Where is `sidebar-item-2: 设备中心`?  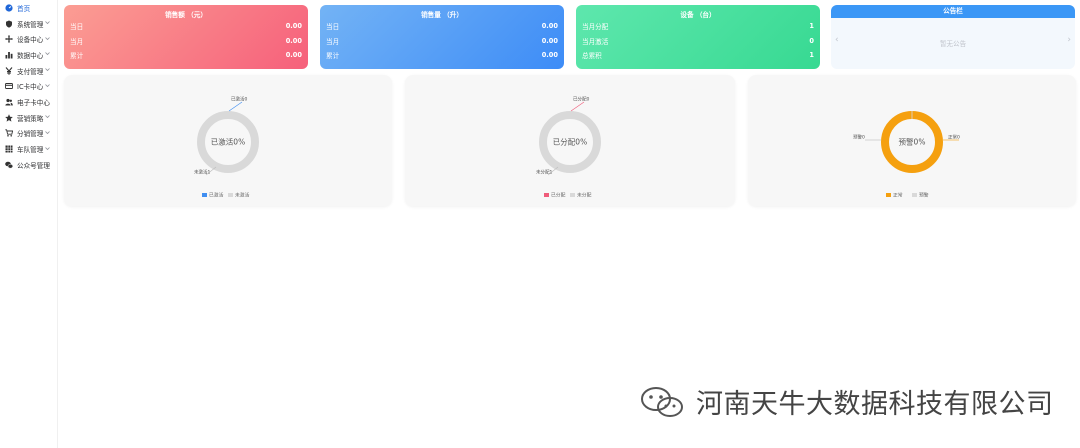 sidebar-item-2: 设备中心 is located at coordinates (28, 39).